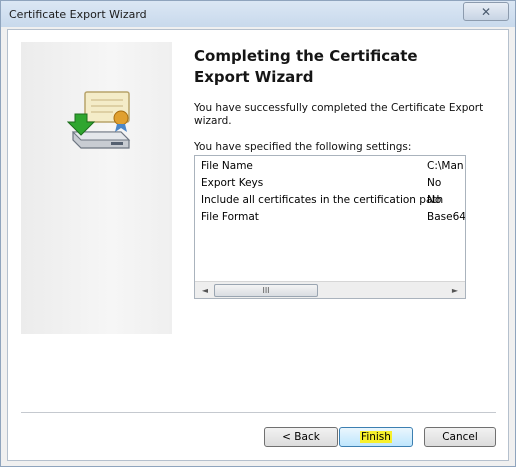 This screenshot has width=516, height=467. Describe the element at coordinates (99, 120) in the screenshot. I see `certificate-export-icon` at that location.